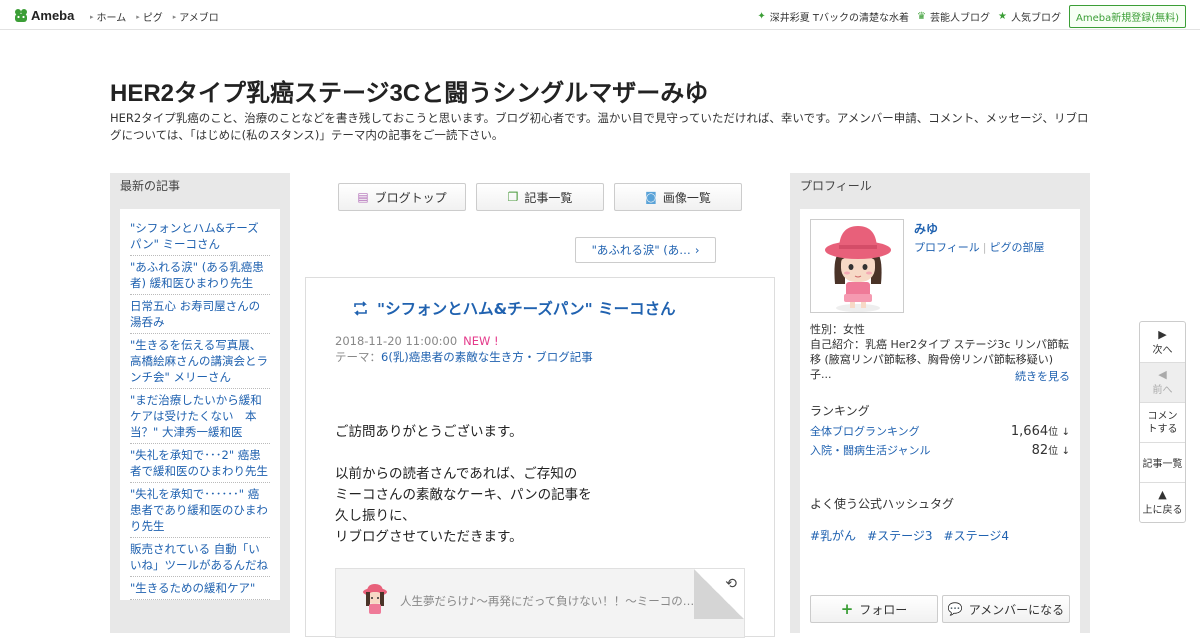 The width and height of the screenshot is (1200, 639). What do you see at coordinates (874, 609) in the screenshot?
I see `follow-button: + フォロー` at bounding box center [874, 609].